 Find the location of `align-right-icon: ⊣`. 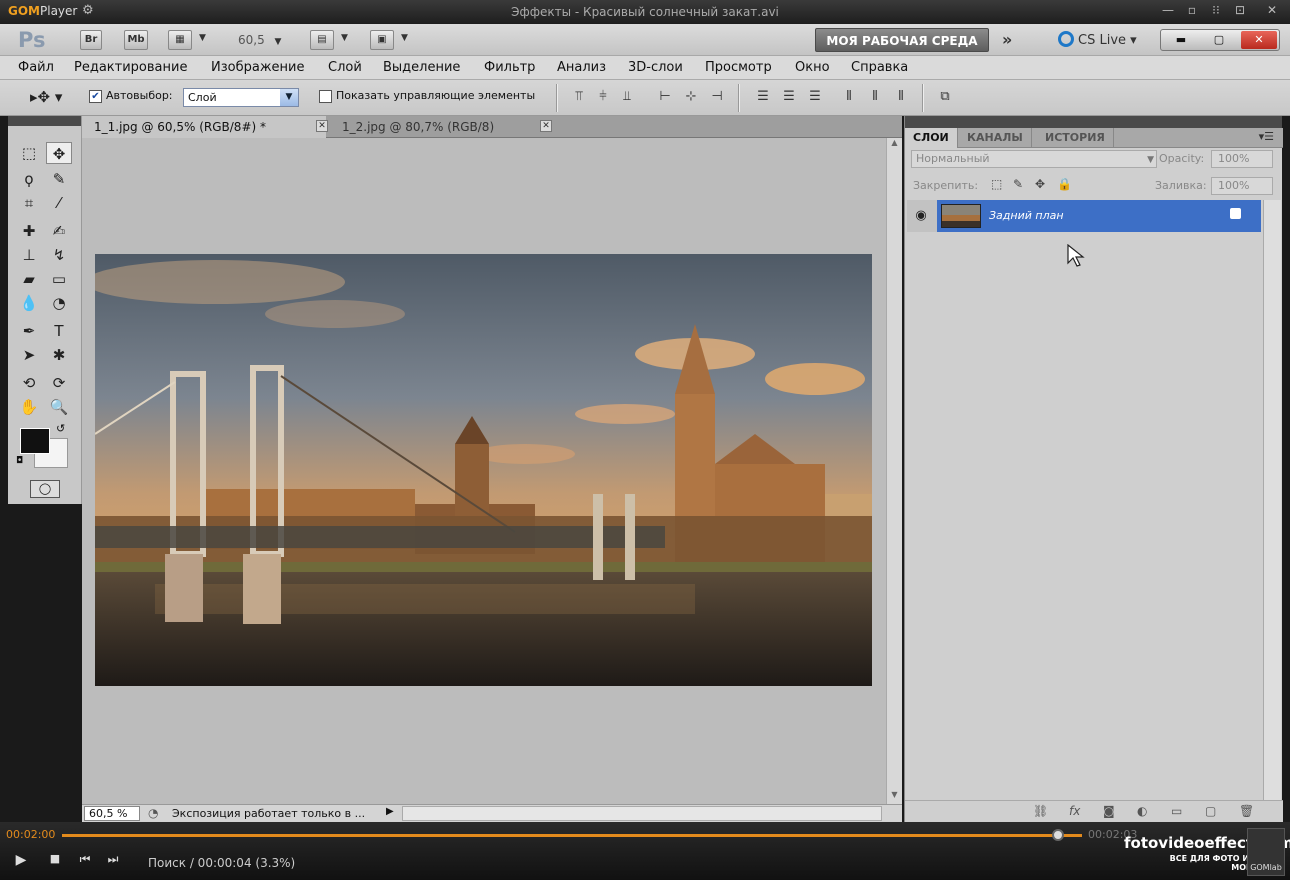

align-right-icon: ⊣ is located at coordinates (717, 97).